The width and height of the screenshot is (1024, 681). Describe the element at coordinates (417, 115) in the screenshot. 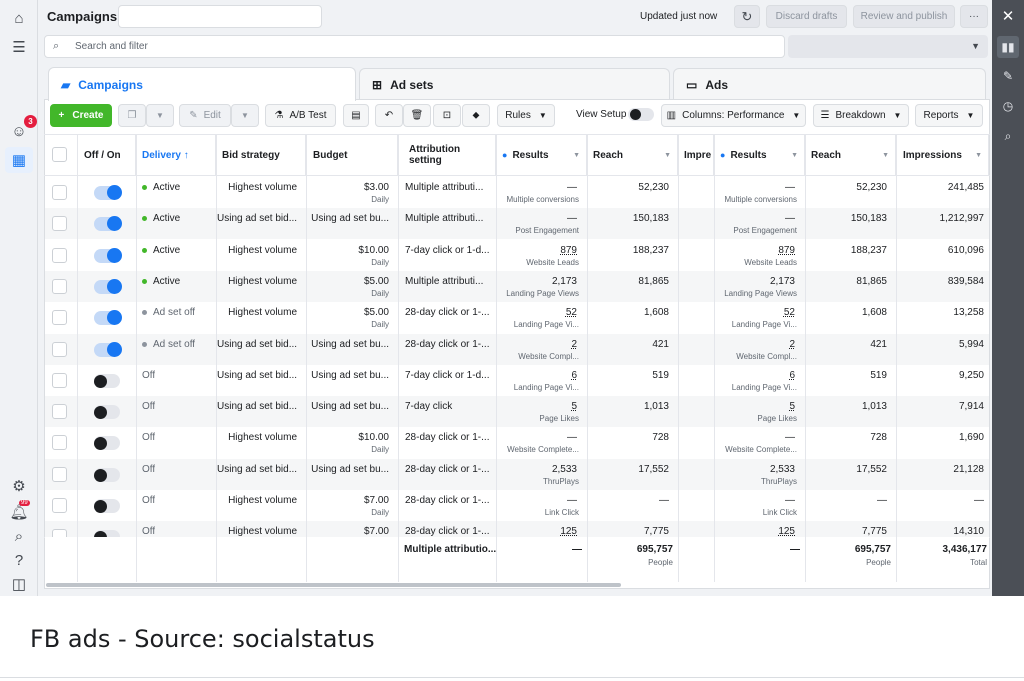

I see `delete-button: 🗑︎` at that location.